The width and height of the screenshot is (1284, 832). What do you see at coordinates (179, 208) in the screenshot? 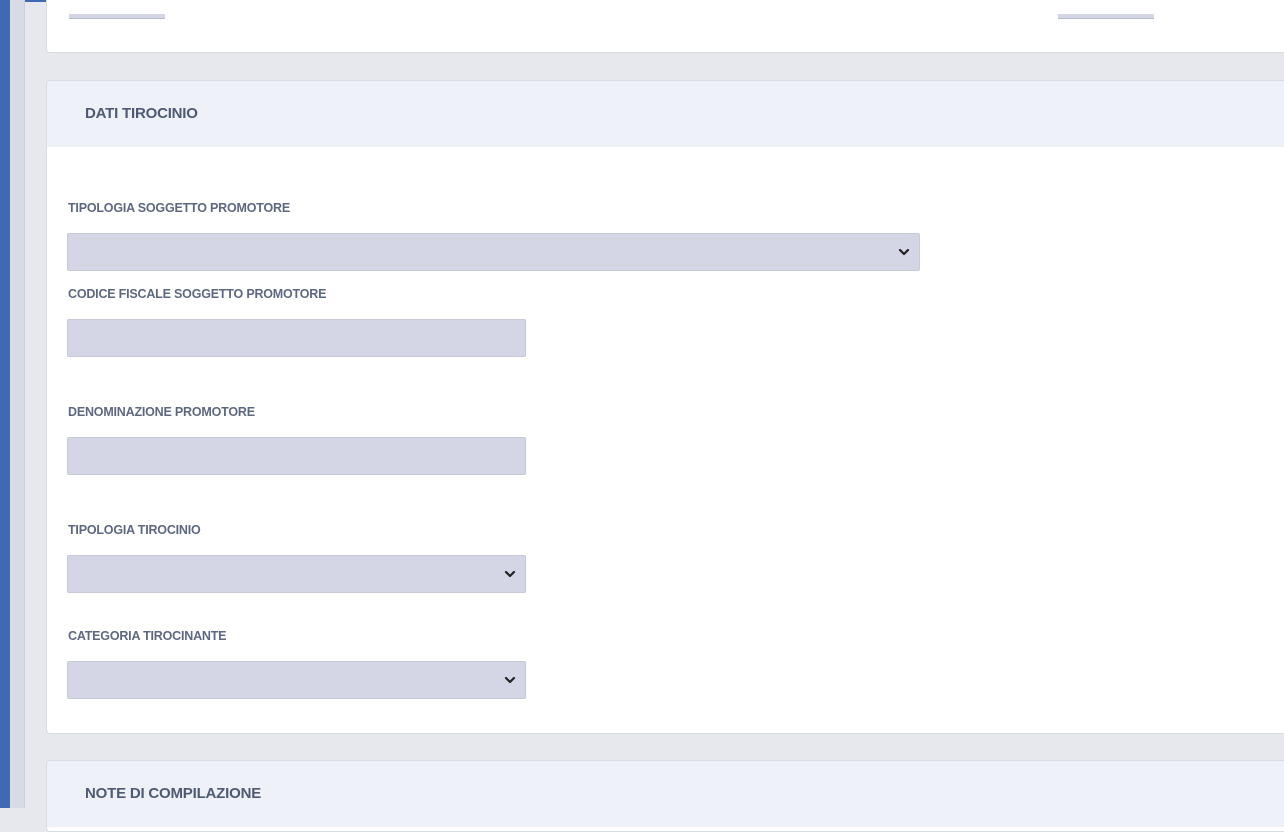
I see `tipologia-soggetto-promotore-label: TIPOLOGIA SOGGETTO PROMOTORE` at bounding box center [179, 208].